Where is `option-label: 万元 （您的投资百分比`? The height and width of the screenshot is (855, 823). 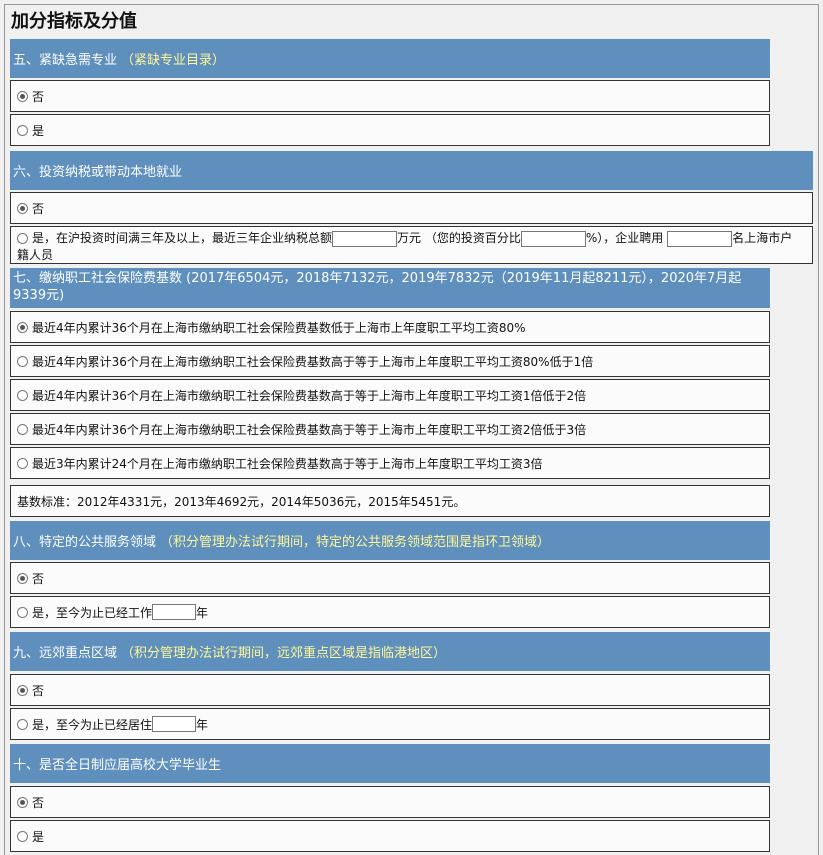
option-label: 万元 （您的投资百分比 is located at coordinates (459, 238).